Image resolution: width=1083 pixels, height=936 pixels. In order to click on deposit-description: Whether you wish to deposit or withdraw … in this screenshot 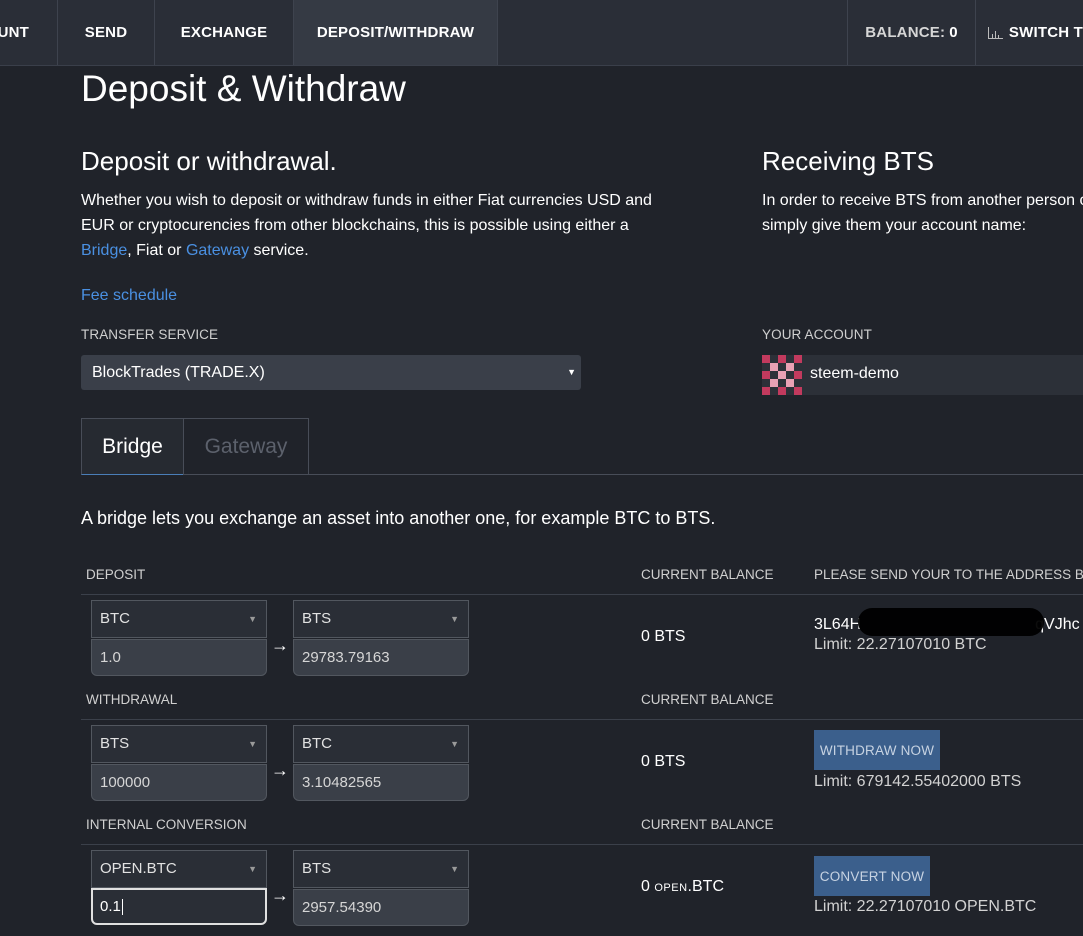, I will do `click(381, 225)`.